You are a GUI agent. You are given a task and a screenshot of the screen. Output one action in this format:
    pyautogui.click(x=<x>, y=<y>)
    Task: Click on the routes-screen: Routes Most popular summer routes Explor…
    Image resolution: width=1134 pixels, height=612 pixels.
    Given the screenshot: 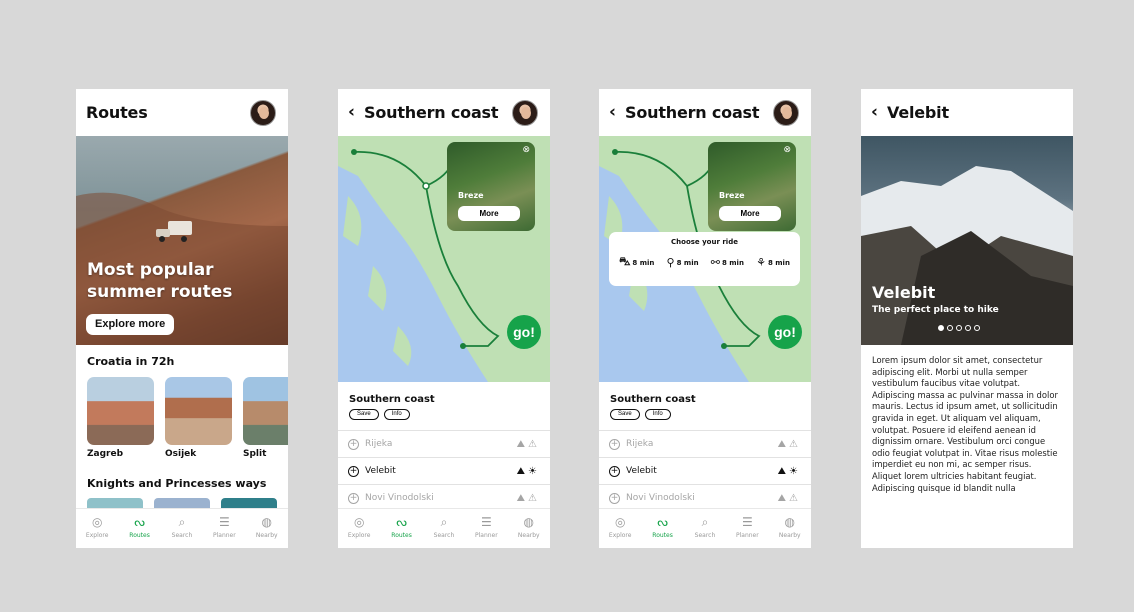 What is the action you would take?
    pyautogui.click(x=182, y=318)
    